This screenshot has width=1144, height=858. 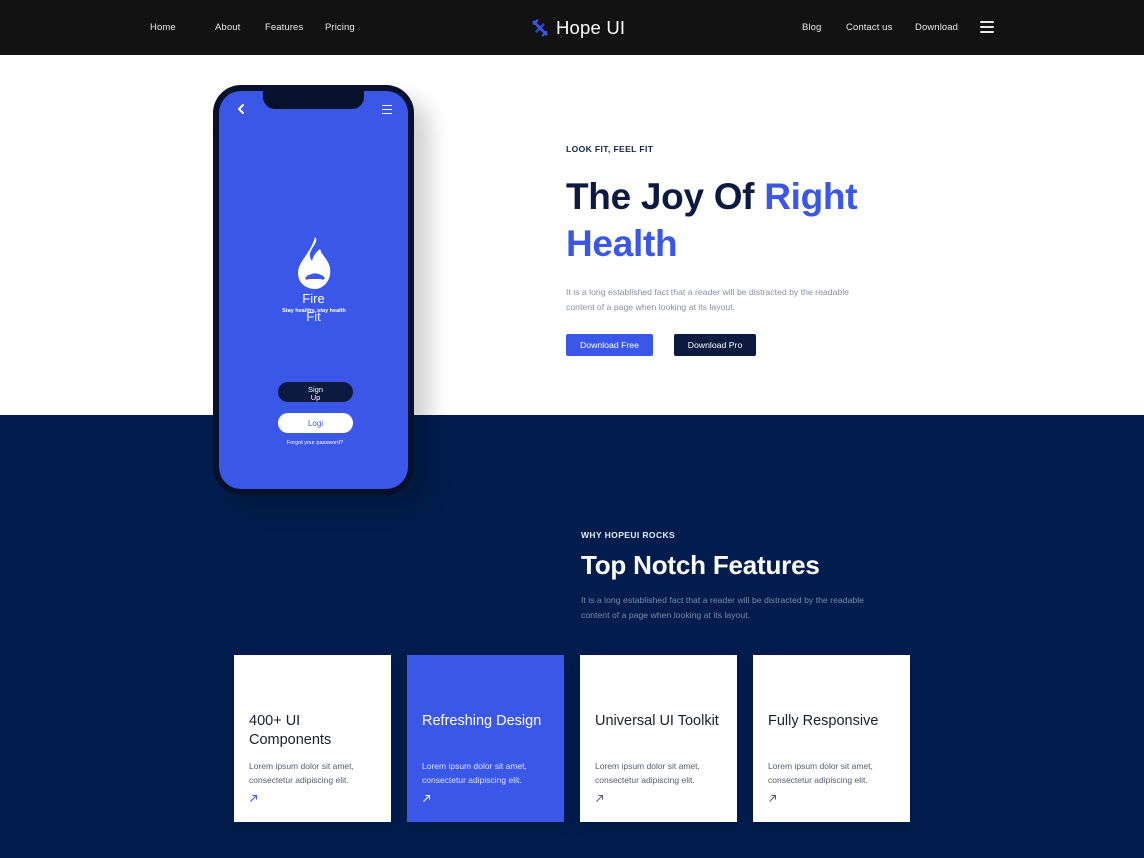 I want to click on phone-signup-label: Sign Up, so click(x=315, y=393).